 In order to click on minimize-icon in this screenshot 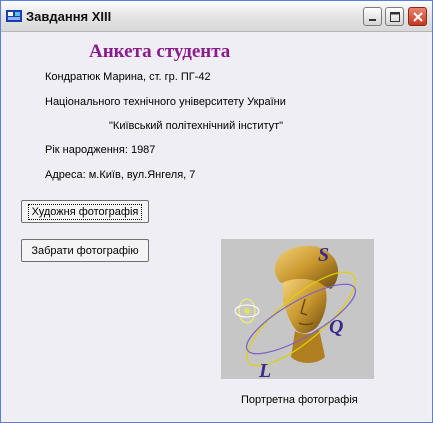, I will do `click(372, 20)`.